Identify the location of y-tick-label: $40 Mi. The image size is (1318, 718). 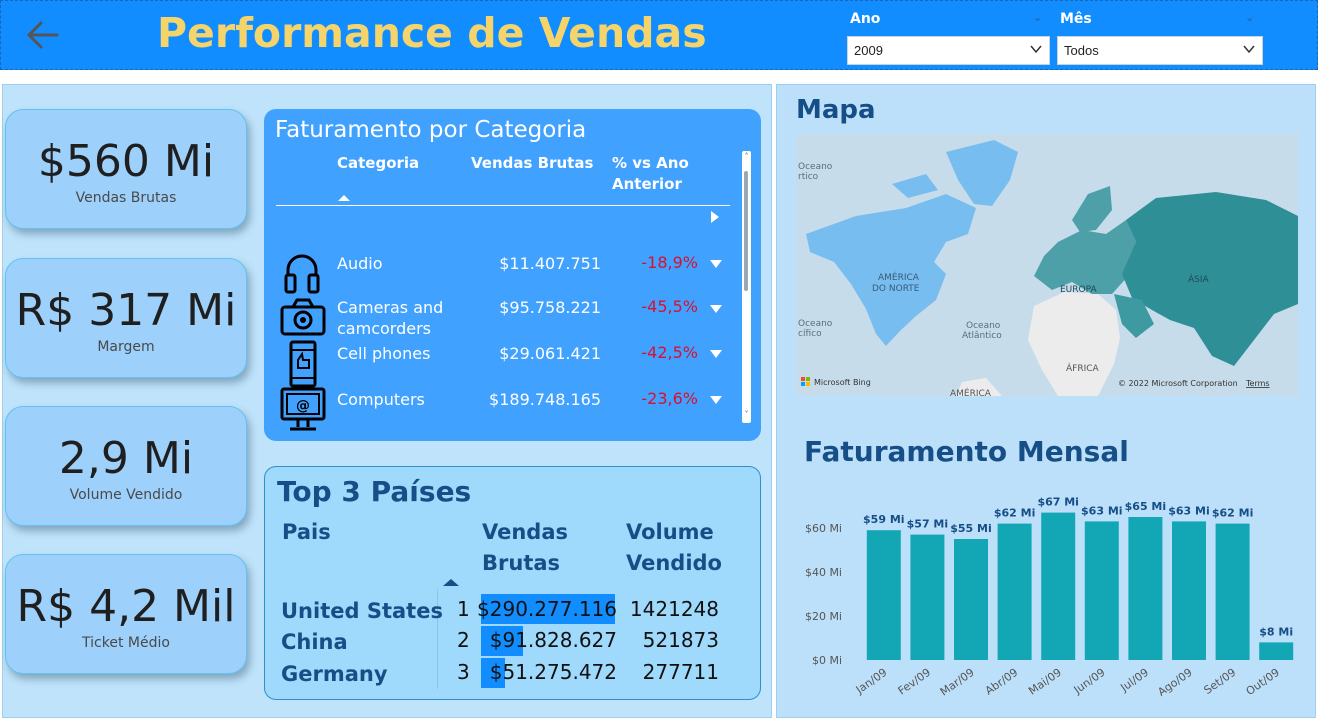
(823, 572).